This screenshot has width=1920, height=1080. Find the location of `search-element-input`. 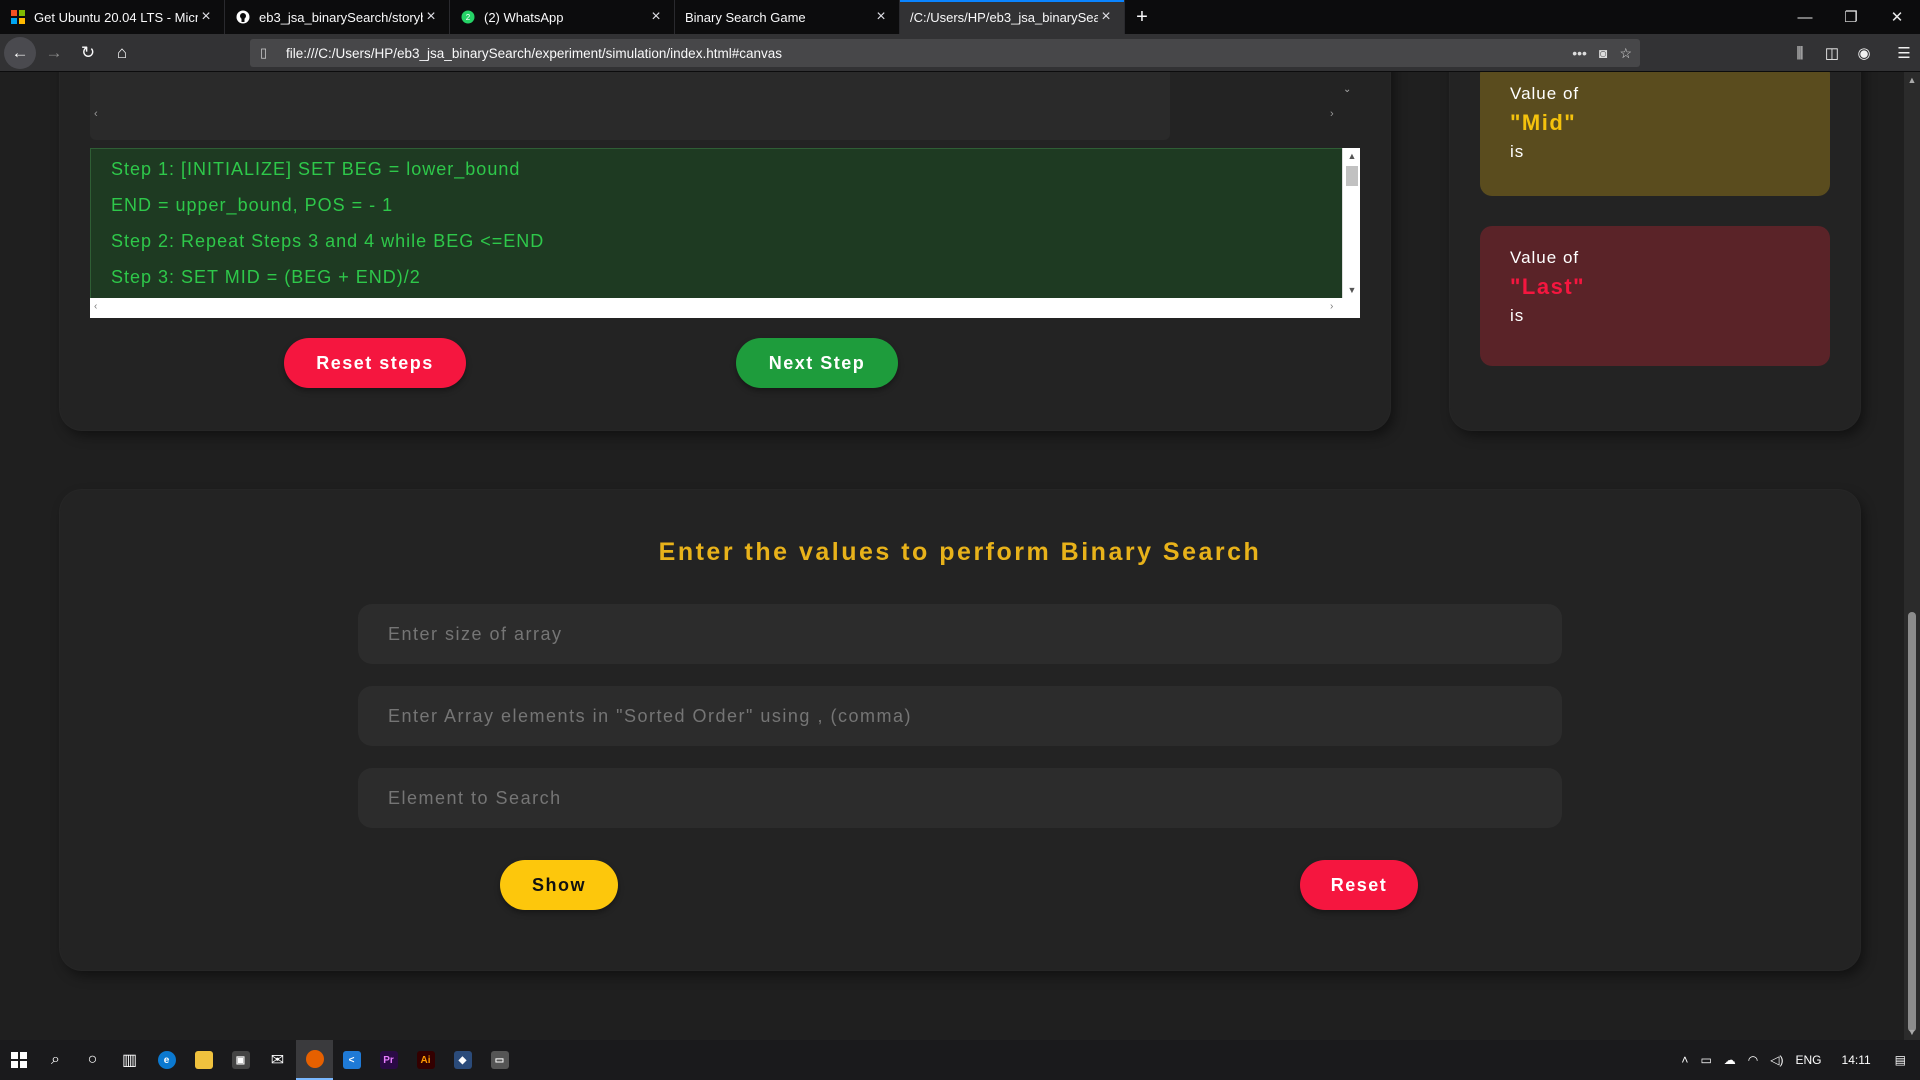

search-element-input is located at coordinates (960, 798).